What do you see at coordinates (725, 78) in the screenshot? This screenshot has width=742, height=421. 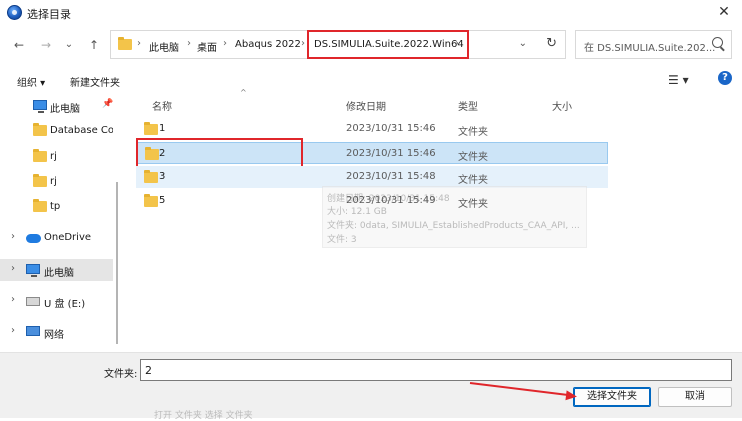 I see `help-icon: ?` at bounding box center [725, 78].